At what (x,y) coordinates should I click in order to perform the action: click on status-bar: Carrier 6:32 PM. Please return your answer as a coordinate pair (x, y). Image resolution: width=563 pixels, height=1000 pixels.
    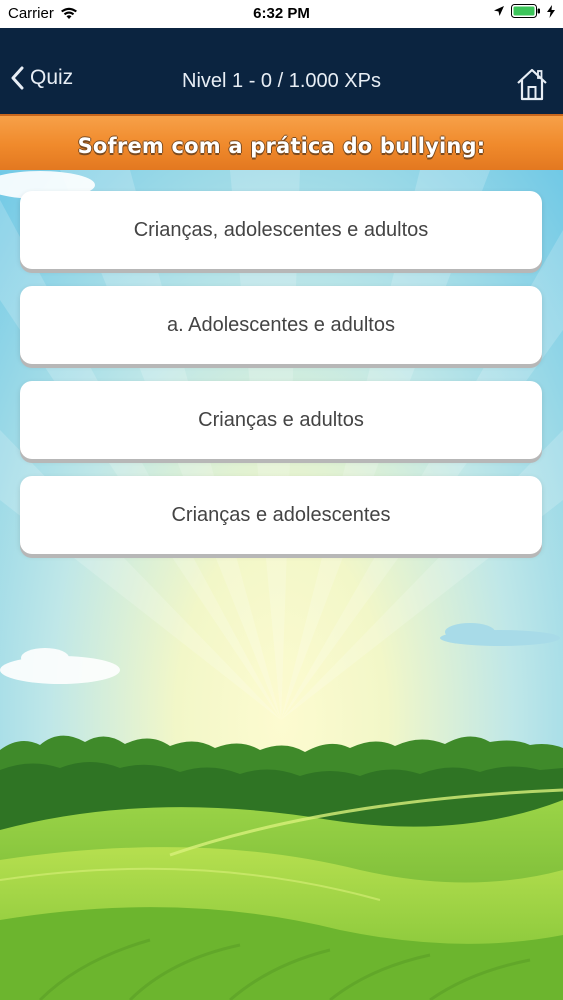
    Looking at the image, I should click on (281, 14).